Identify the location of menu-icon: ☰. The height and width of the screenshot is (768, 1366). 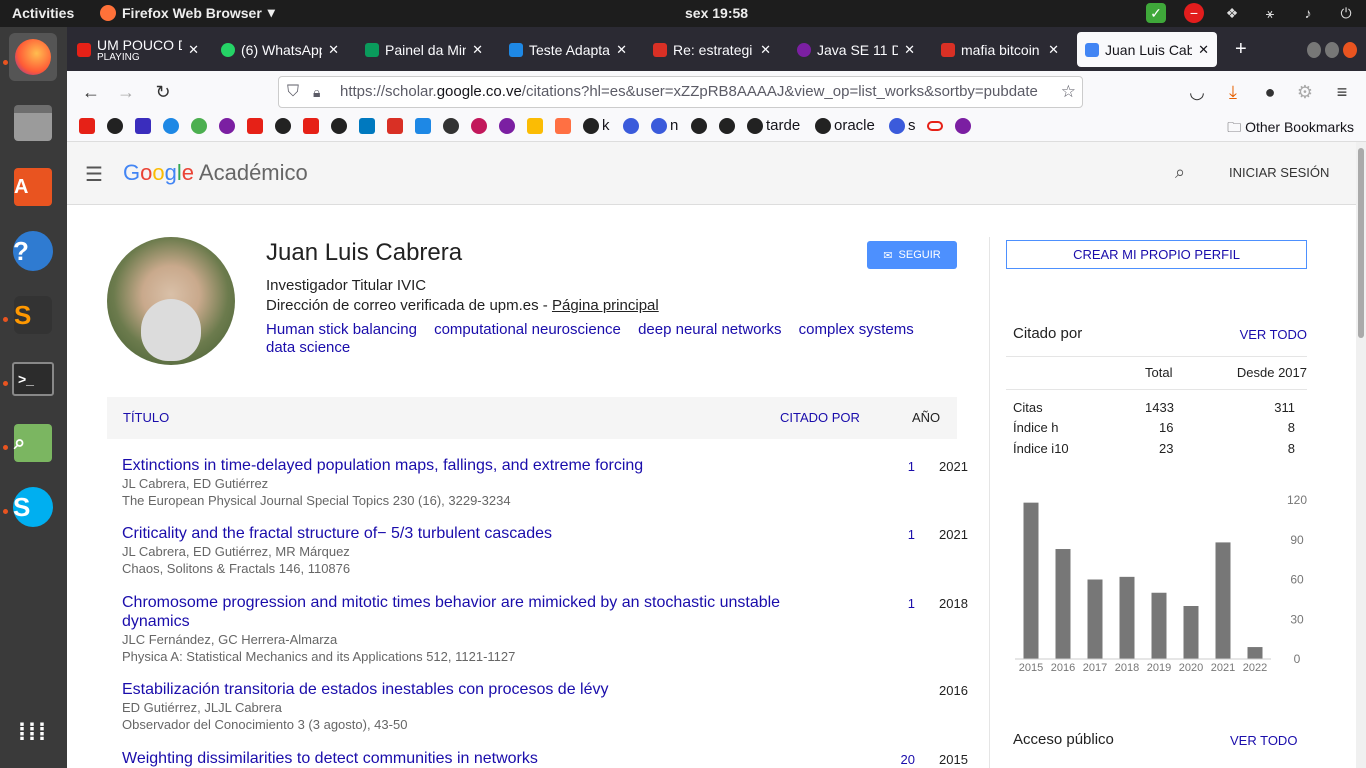
(94, 174).